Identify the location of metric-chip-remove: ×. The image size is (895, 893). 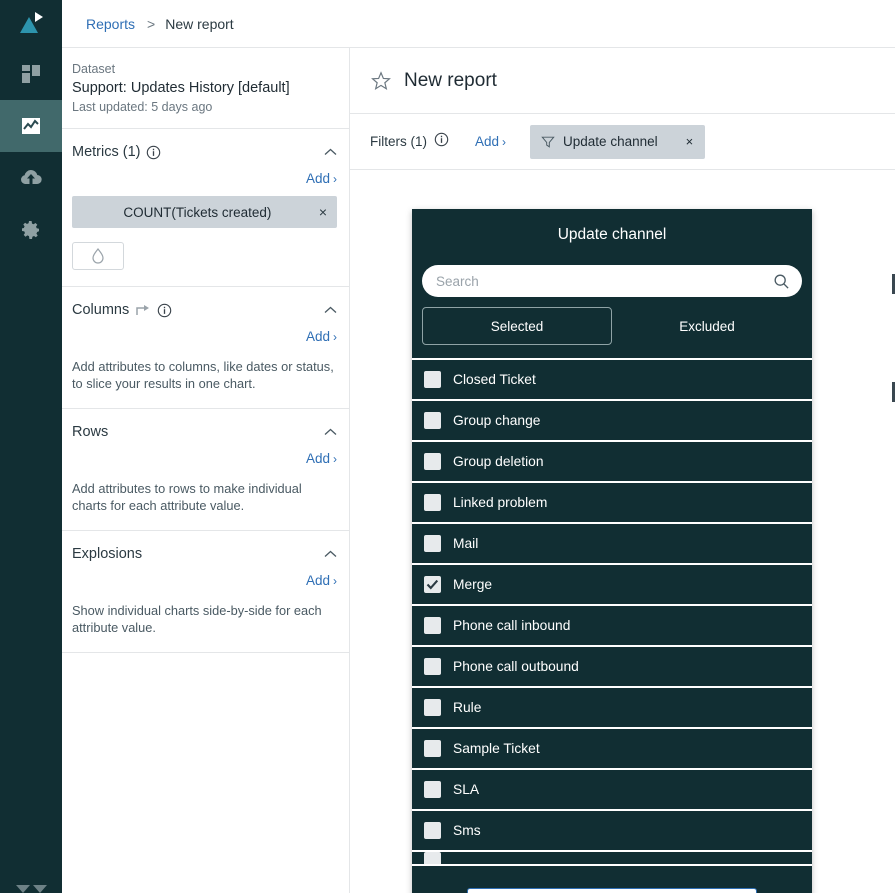
(319, 212).